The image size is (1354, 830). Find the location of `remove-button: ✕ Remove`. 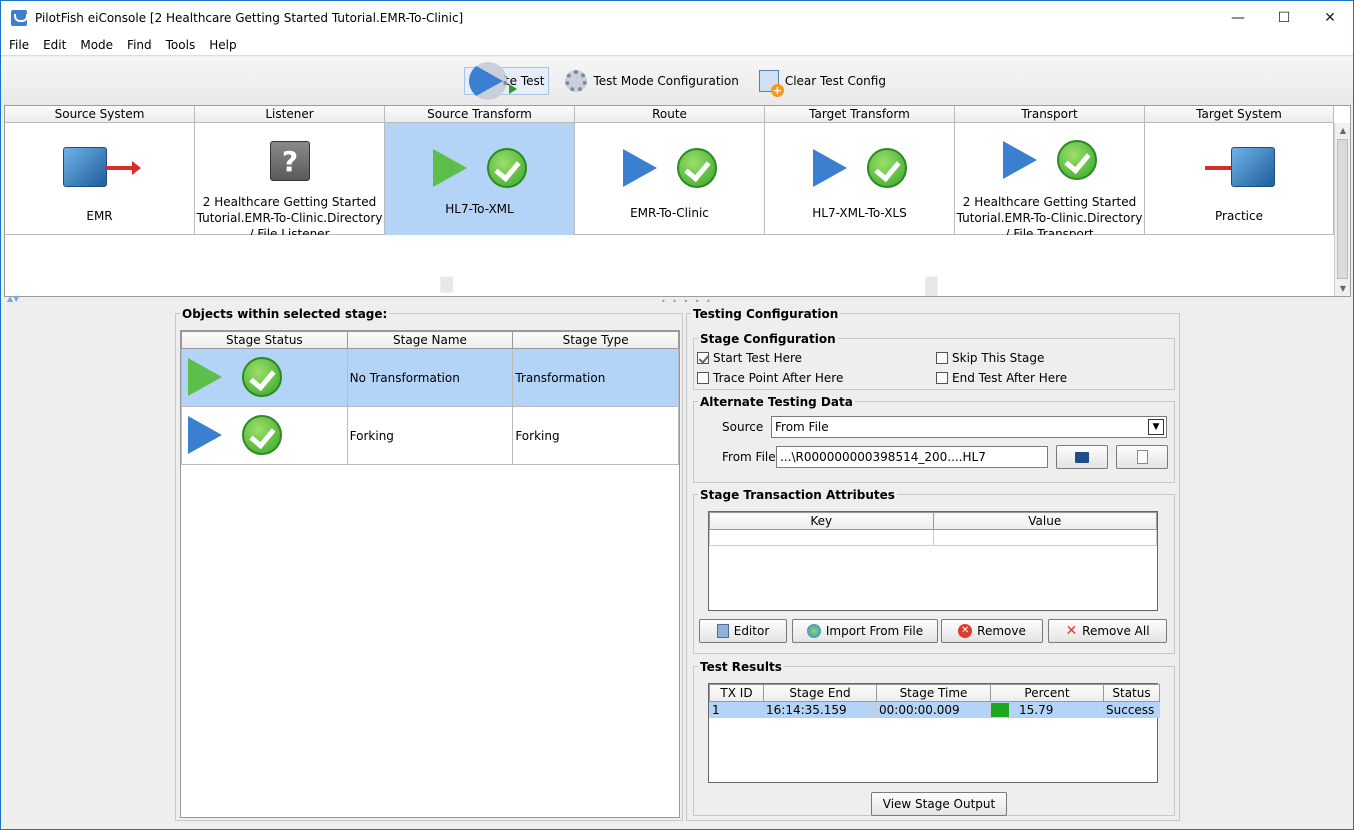

remove-button: ✕ Remove is located at coordinates (992, 631).